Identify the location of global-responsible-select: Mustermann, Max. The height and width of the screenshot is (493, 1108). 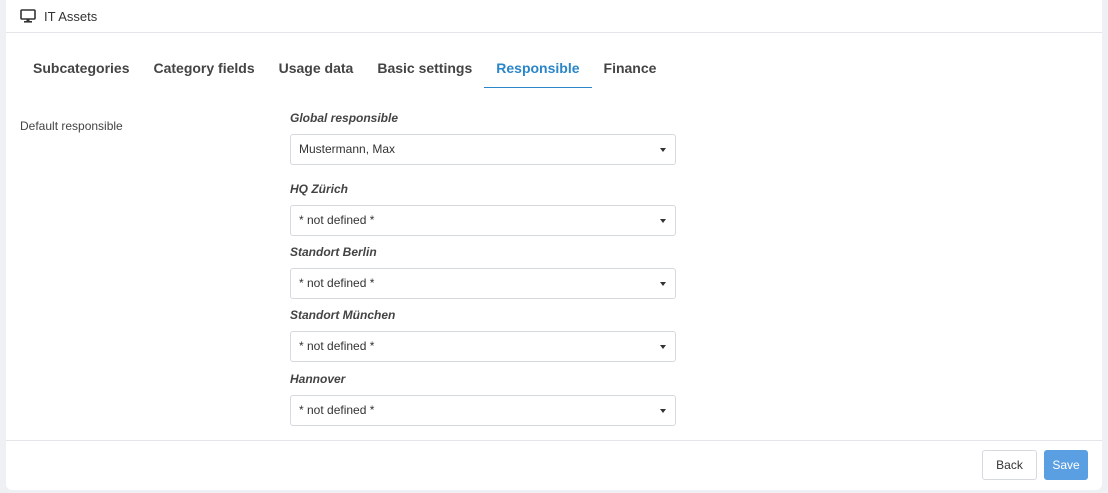
(483, 149).